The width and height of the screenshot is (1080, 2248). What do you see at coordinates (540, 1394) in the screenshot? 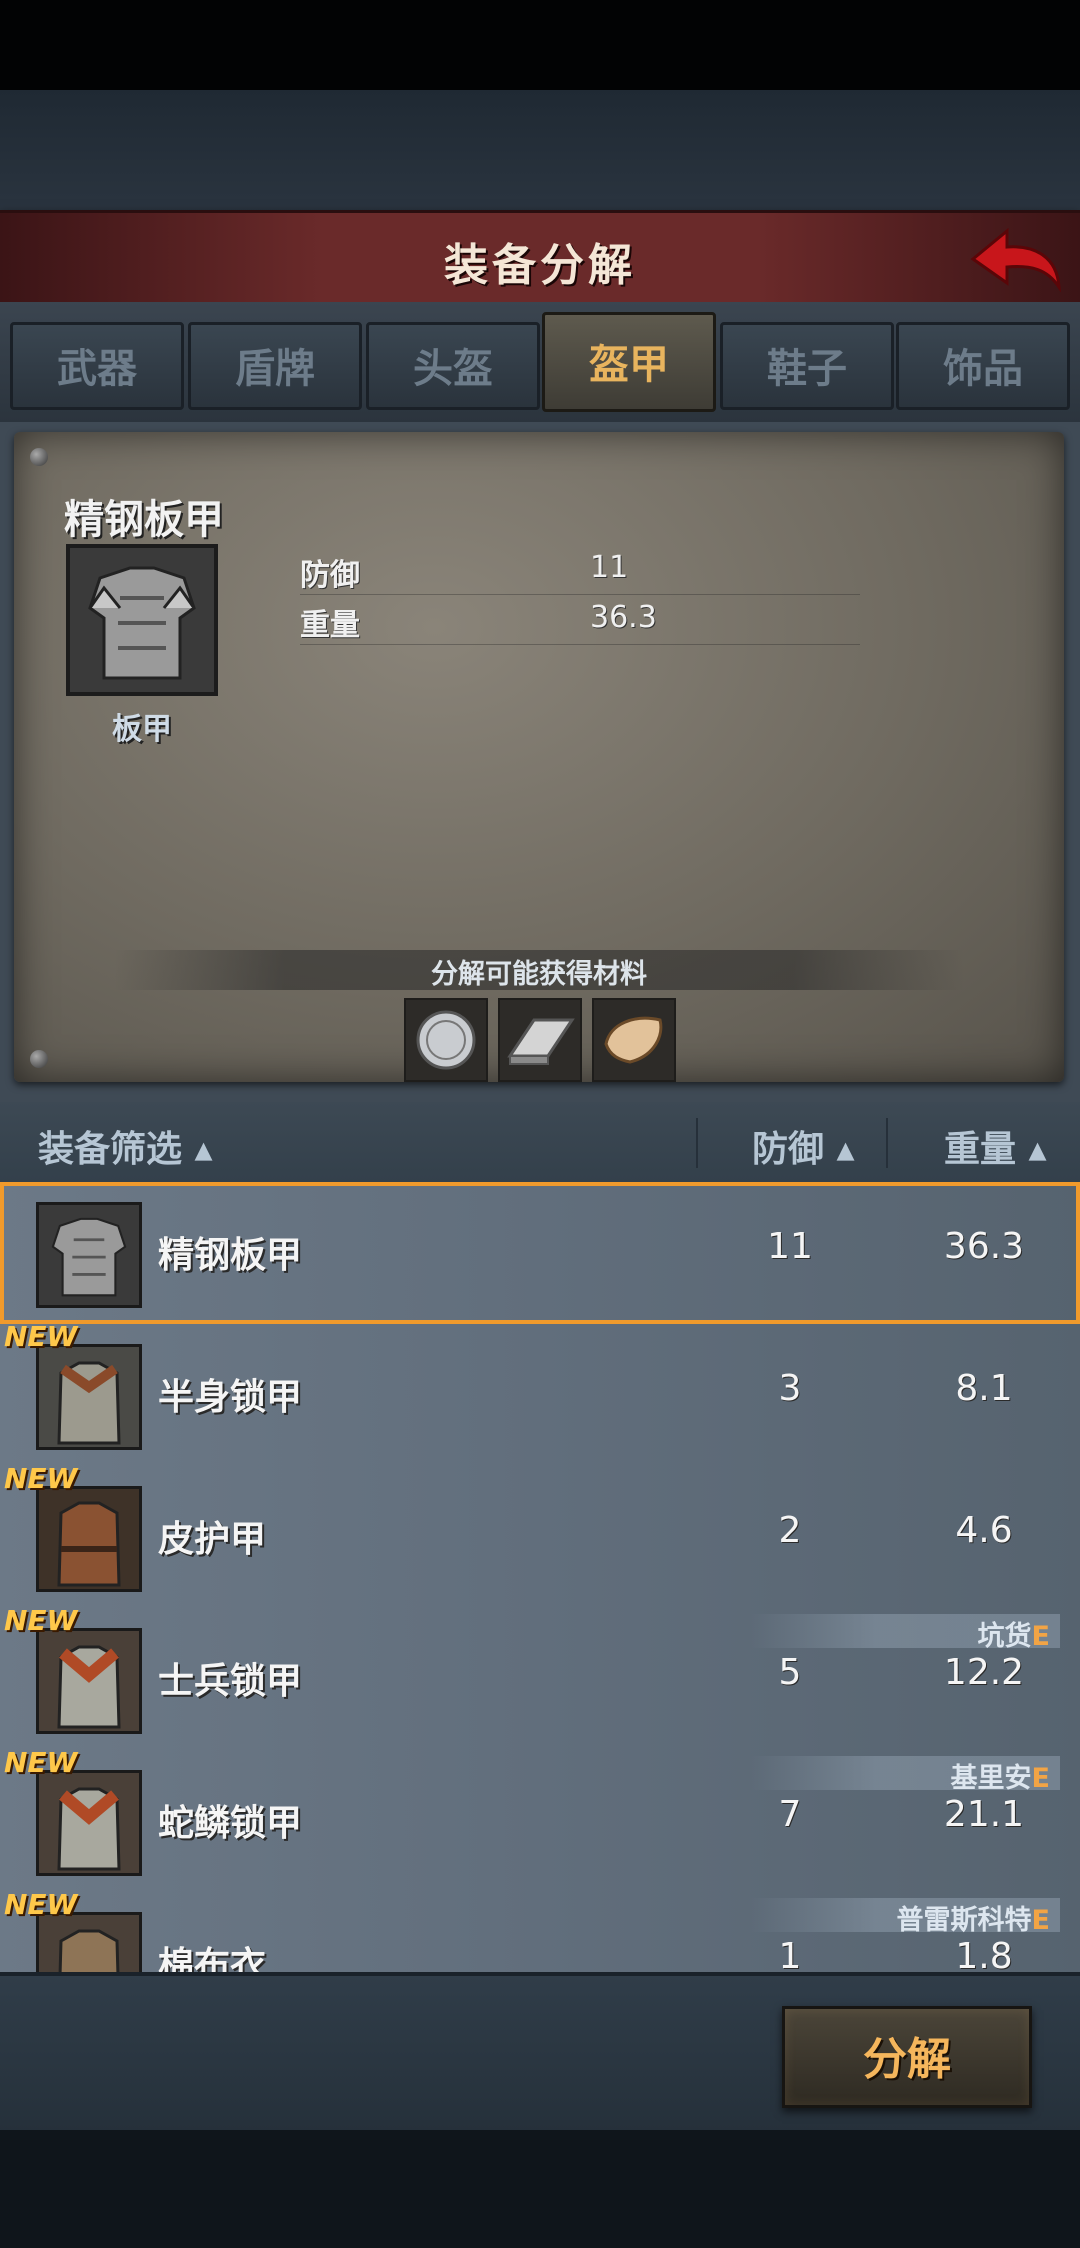
I see `list-item: NEW 半身锁甲 3 8.1` at bounding box center [540, 1394].